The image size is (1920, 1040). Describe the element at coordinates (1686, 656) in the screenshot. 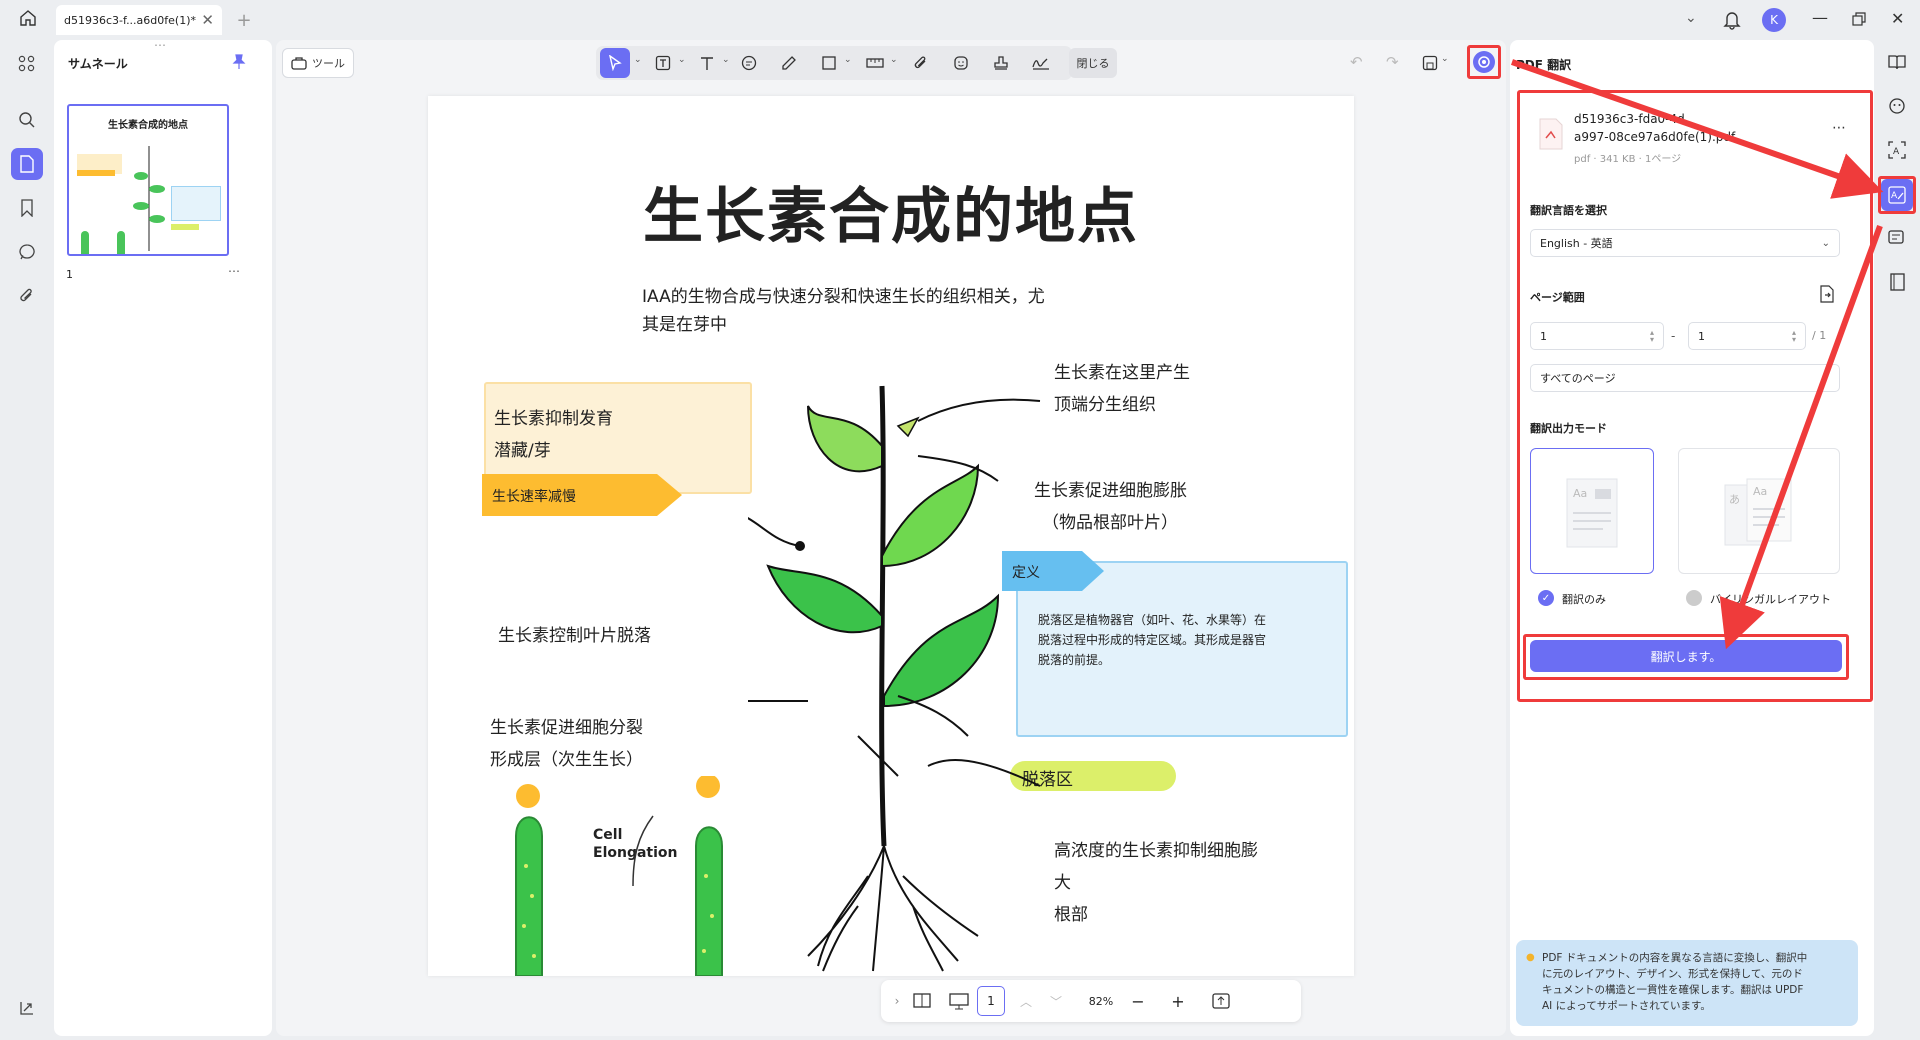

I see `translate-button: 翻訳します。` at that location.